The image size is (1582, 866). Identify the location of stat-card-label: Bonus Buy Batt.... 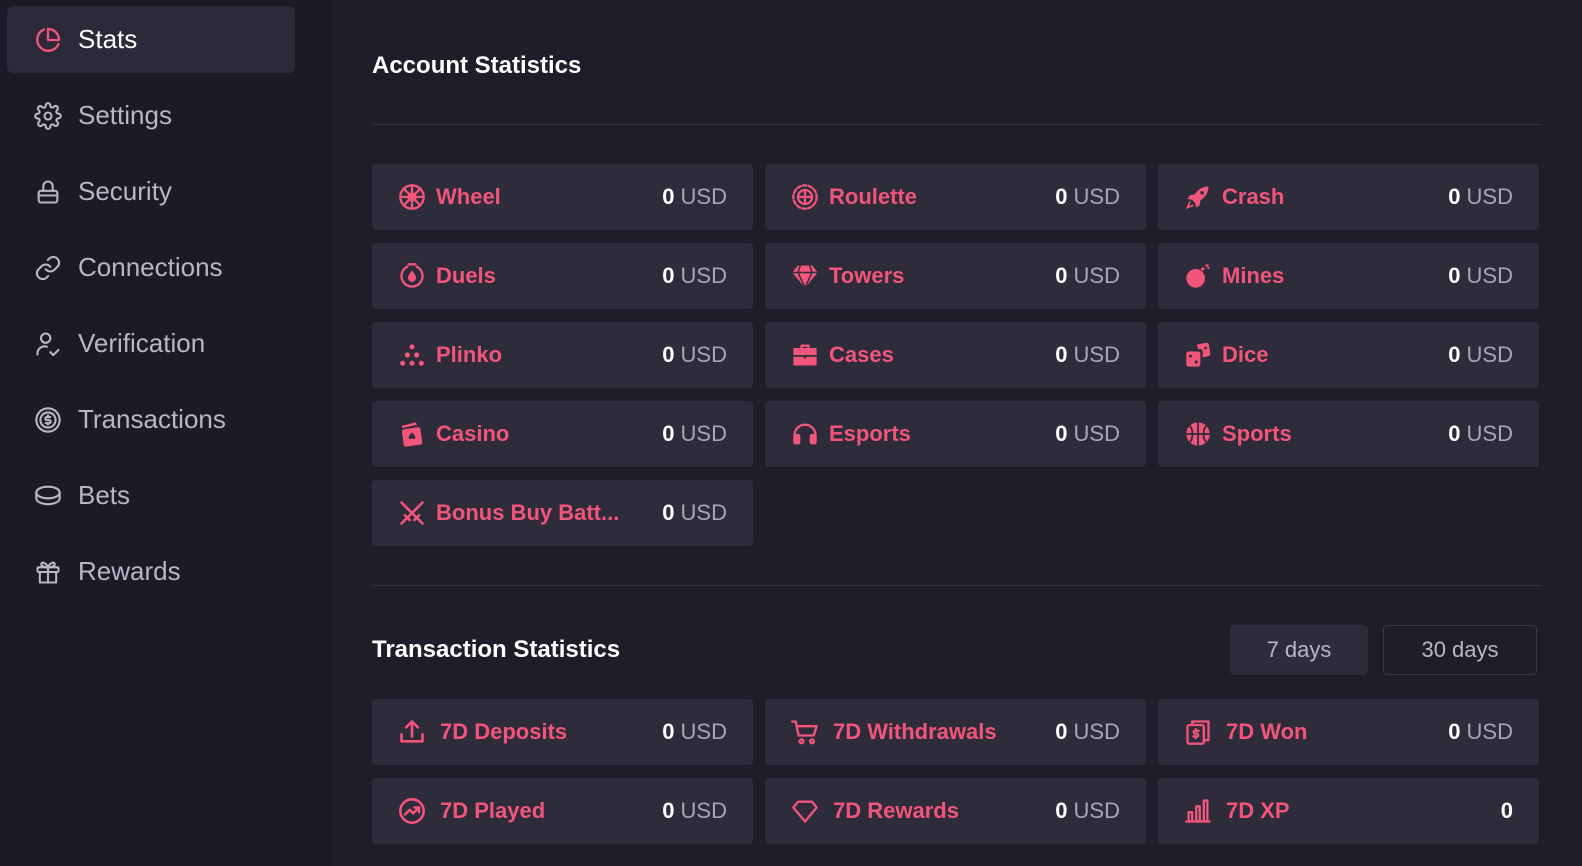
(528, 512).